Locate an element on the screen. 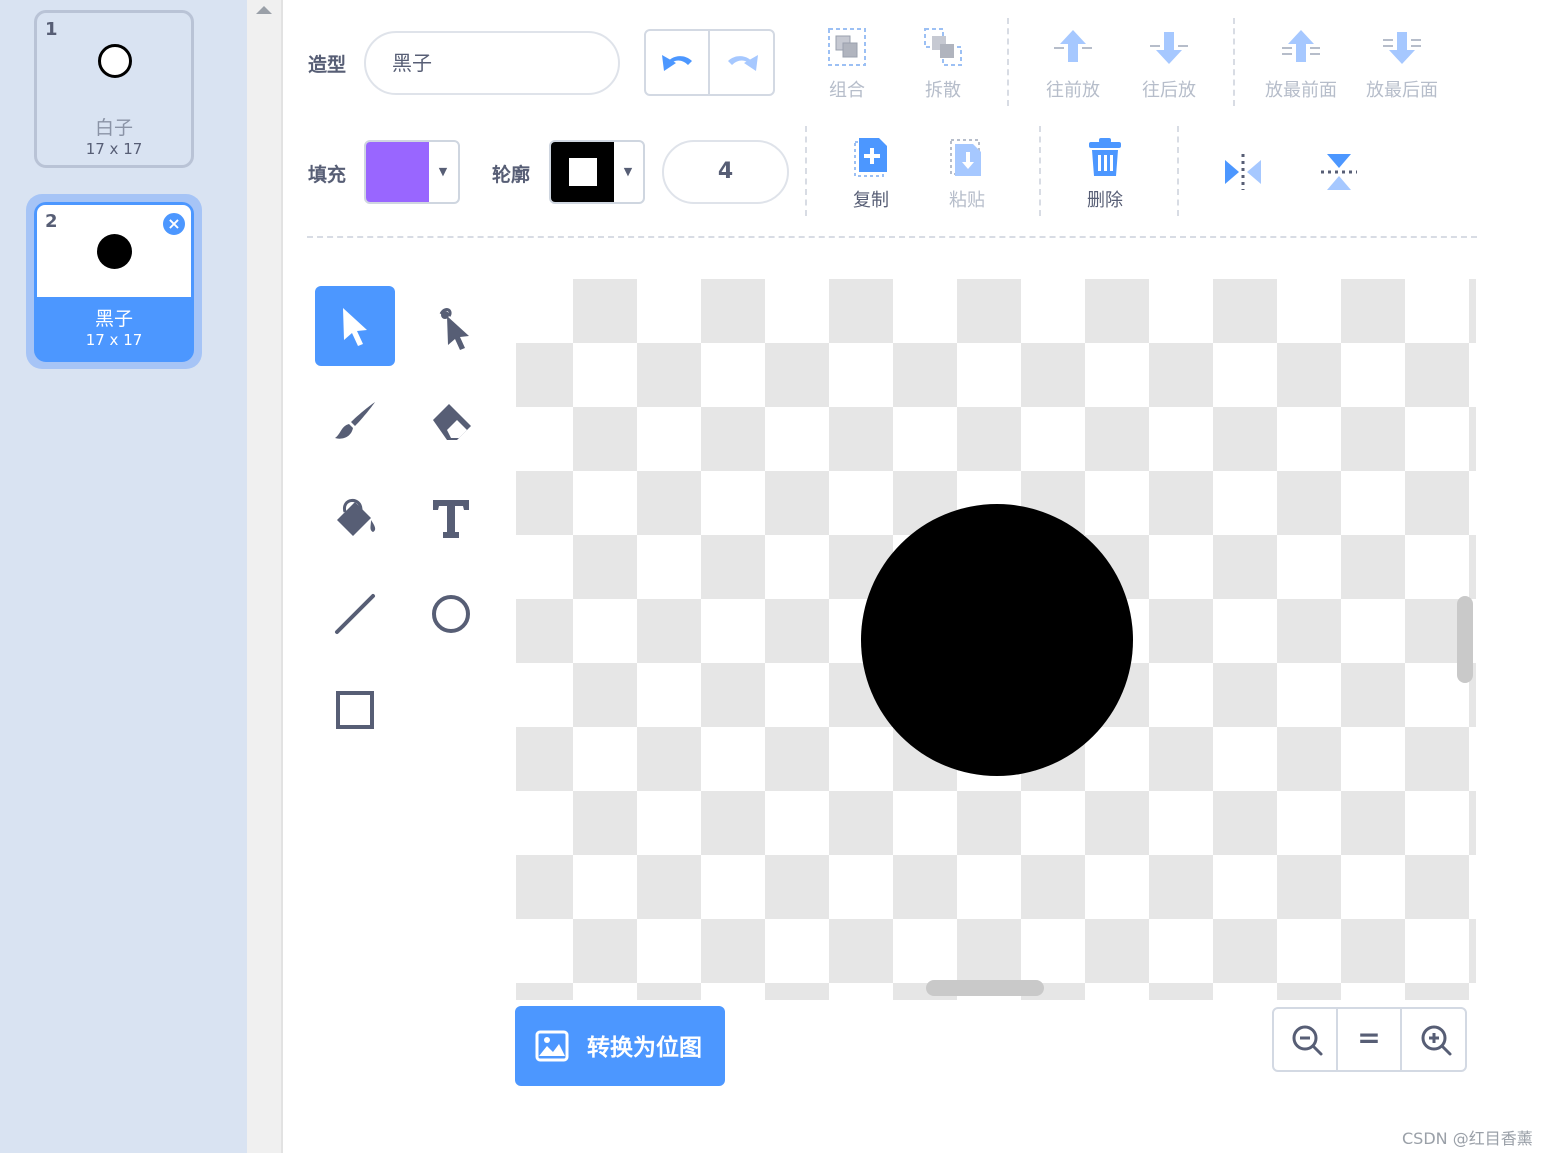 This screenshot has height=1153, width=1554. trash-icon is located at coordinates (1105, 157).